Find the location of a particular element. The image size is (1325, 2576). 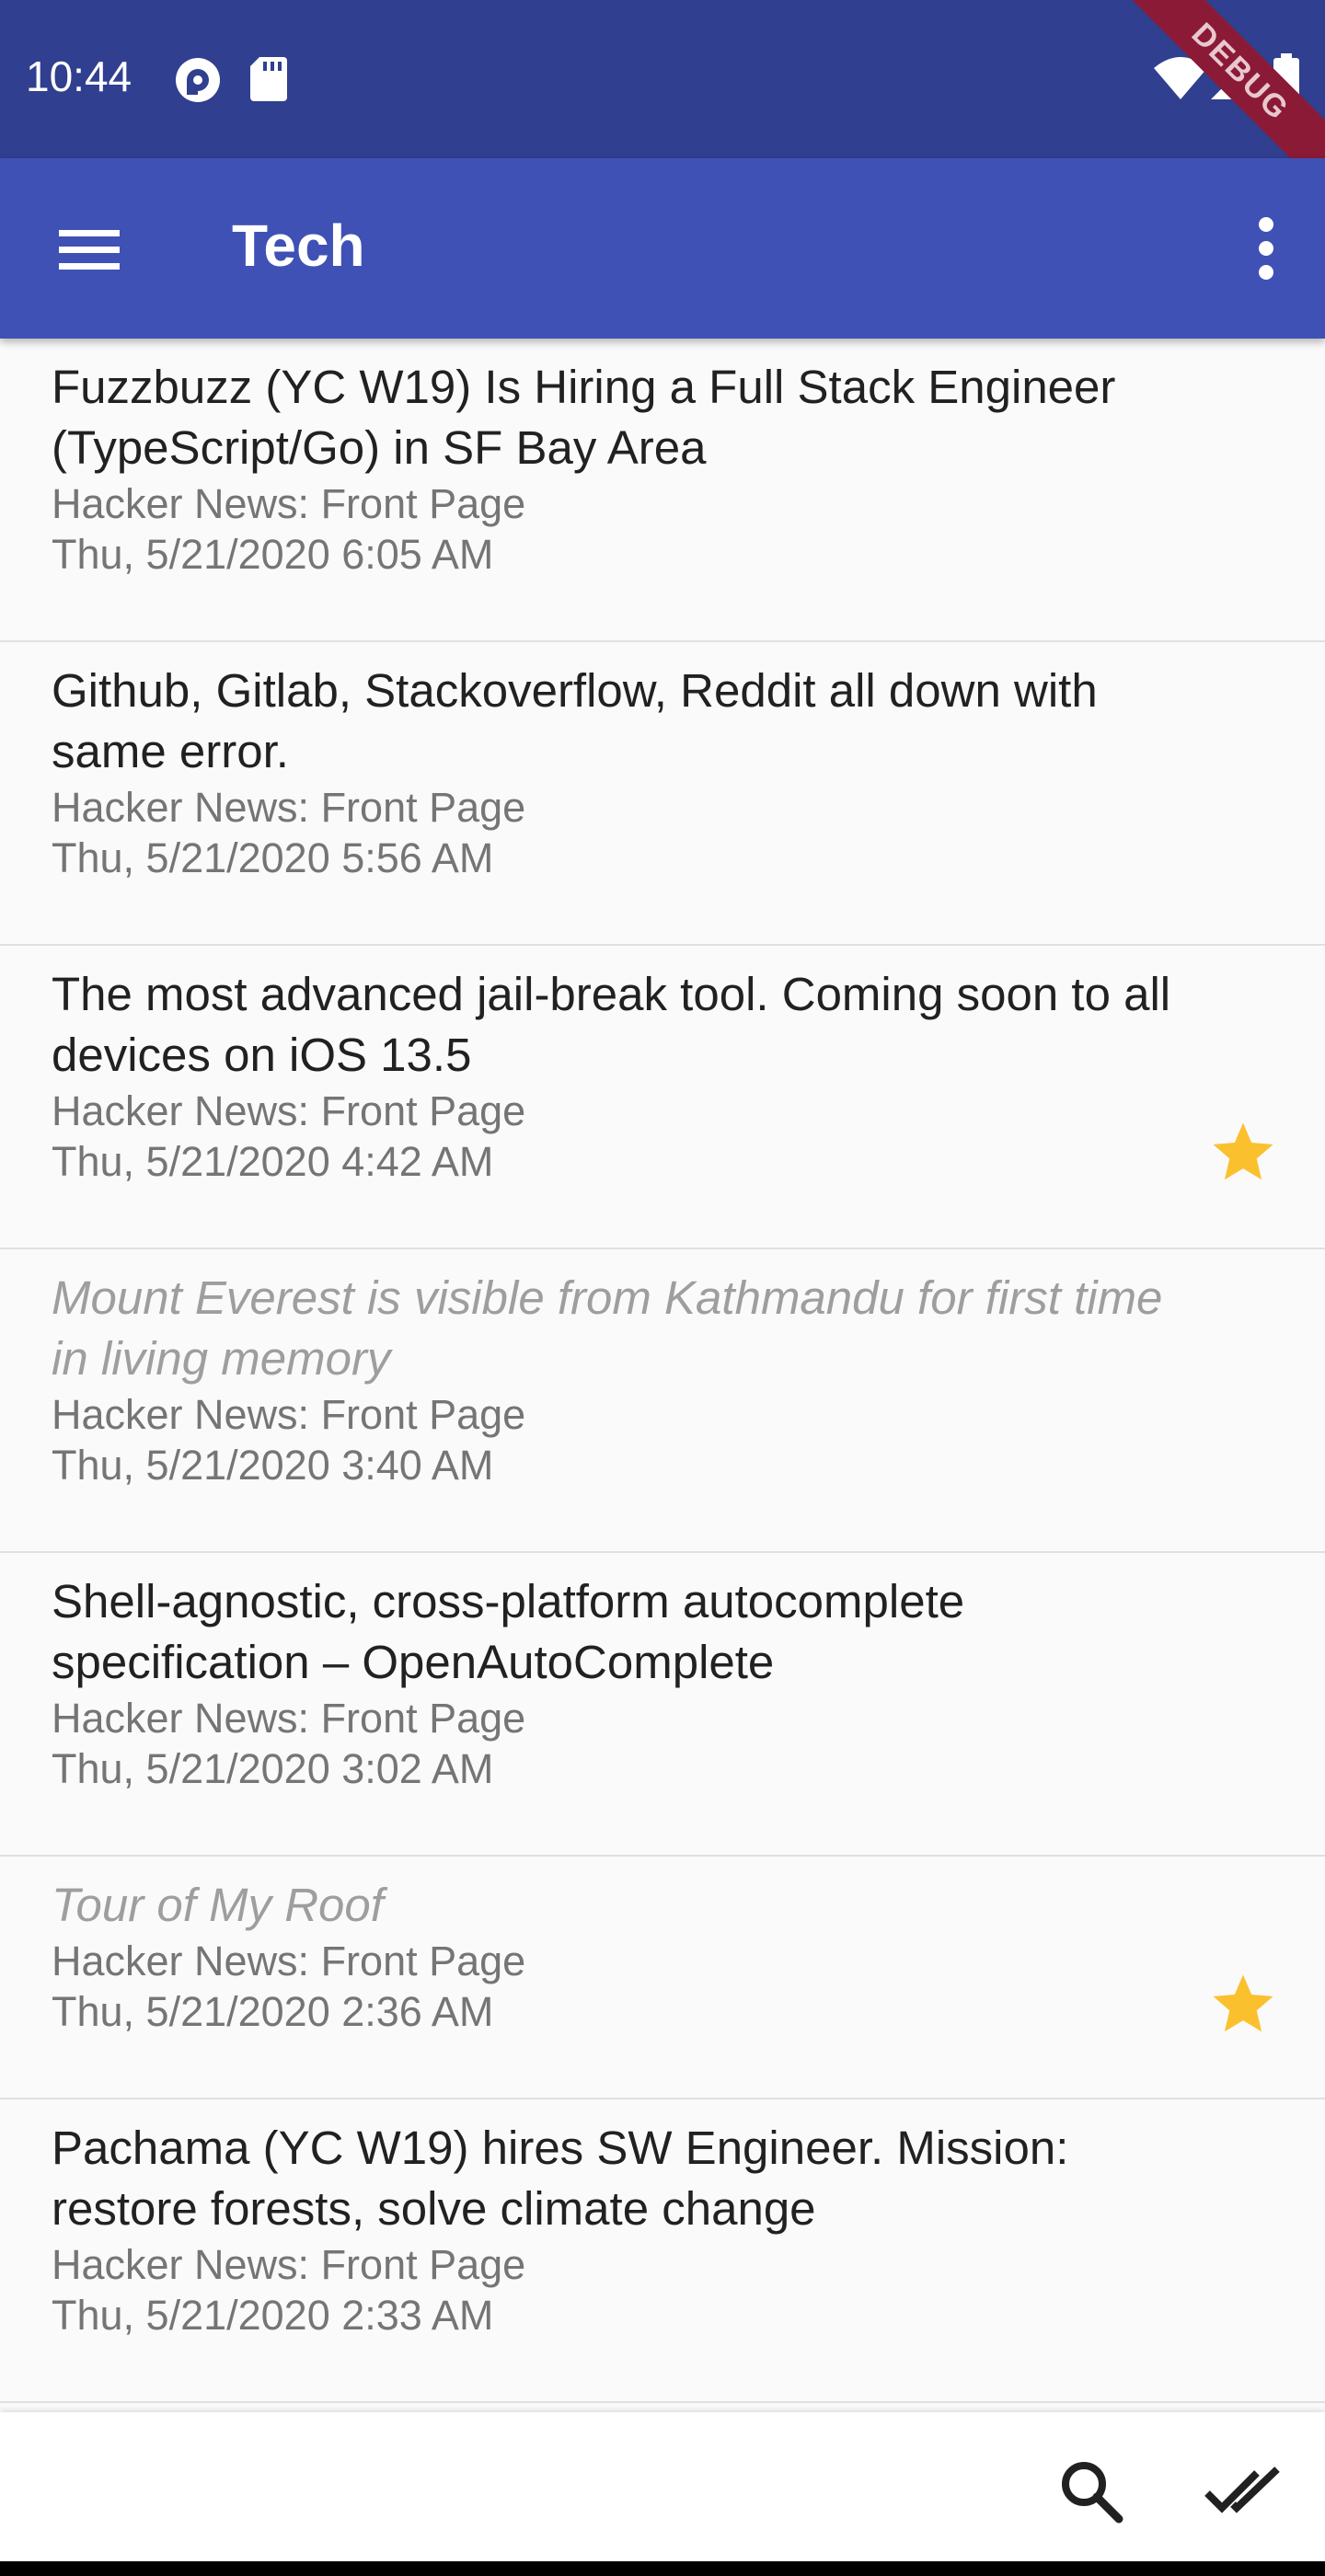

done-all-icon is located at coordinates (1242, 2490).